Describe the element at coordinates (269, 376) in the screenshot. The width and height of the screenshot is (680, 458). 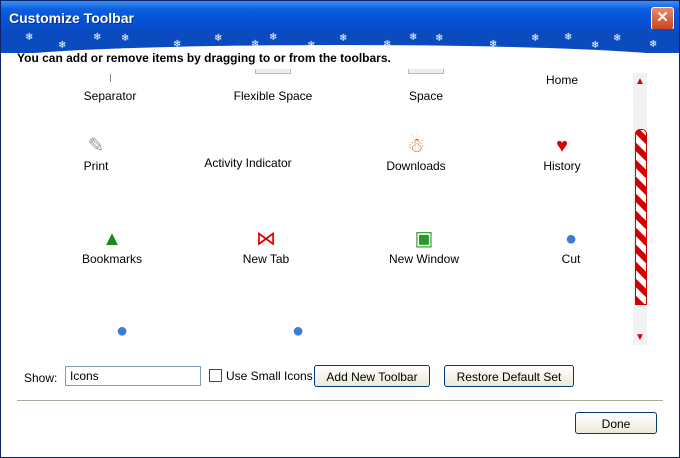
I see `use-small-icons-label: Use Small Icons` at that location.